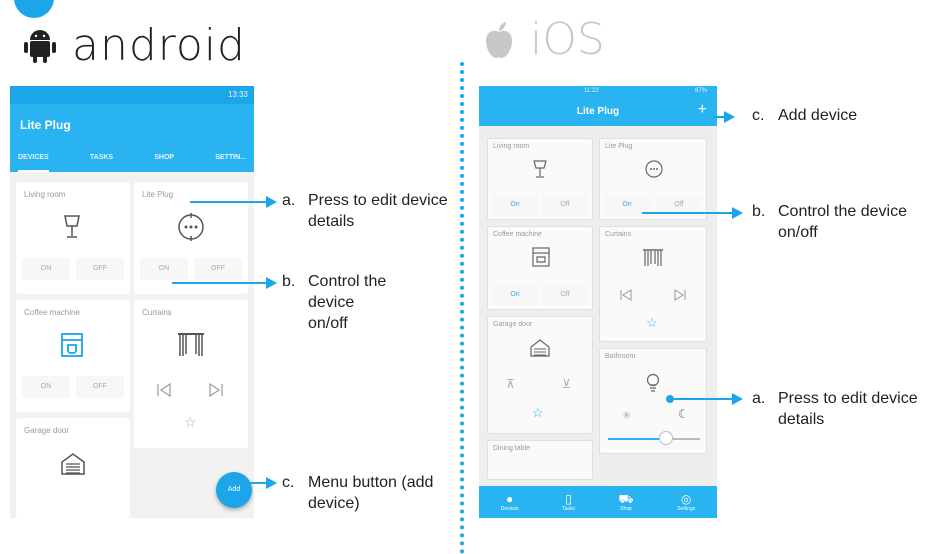  Describe the element at coordinates (688, 213) in the screenshot. I see `callout-line-ios-b` at that location.